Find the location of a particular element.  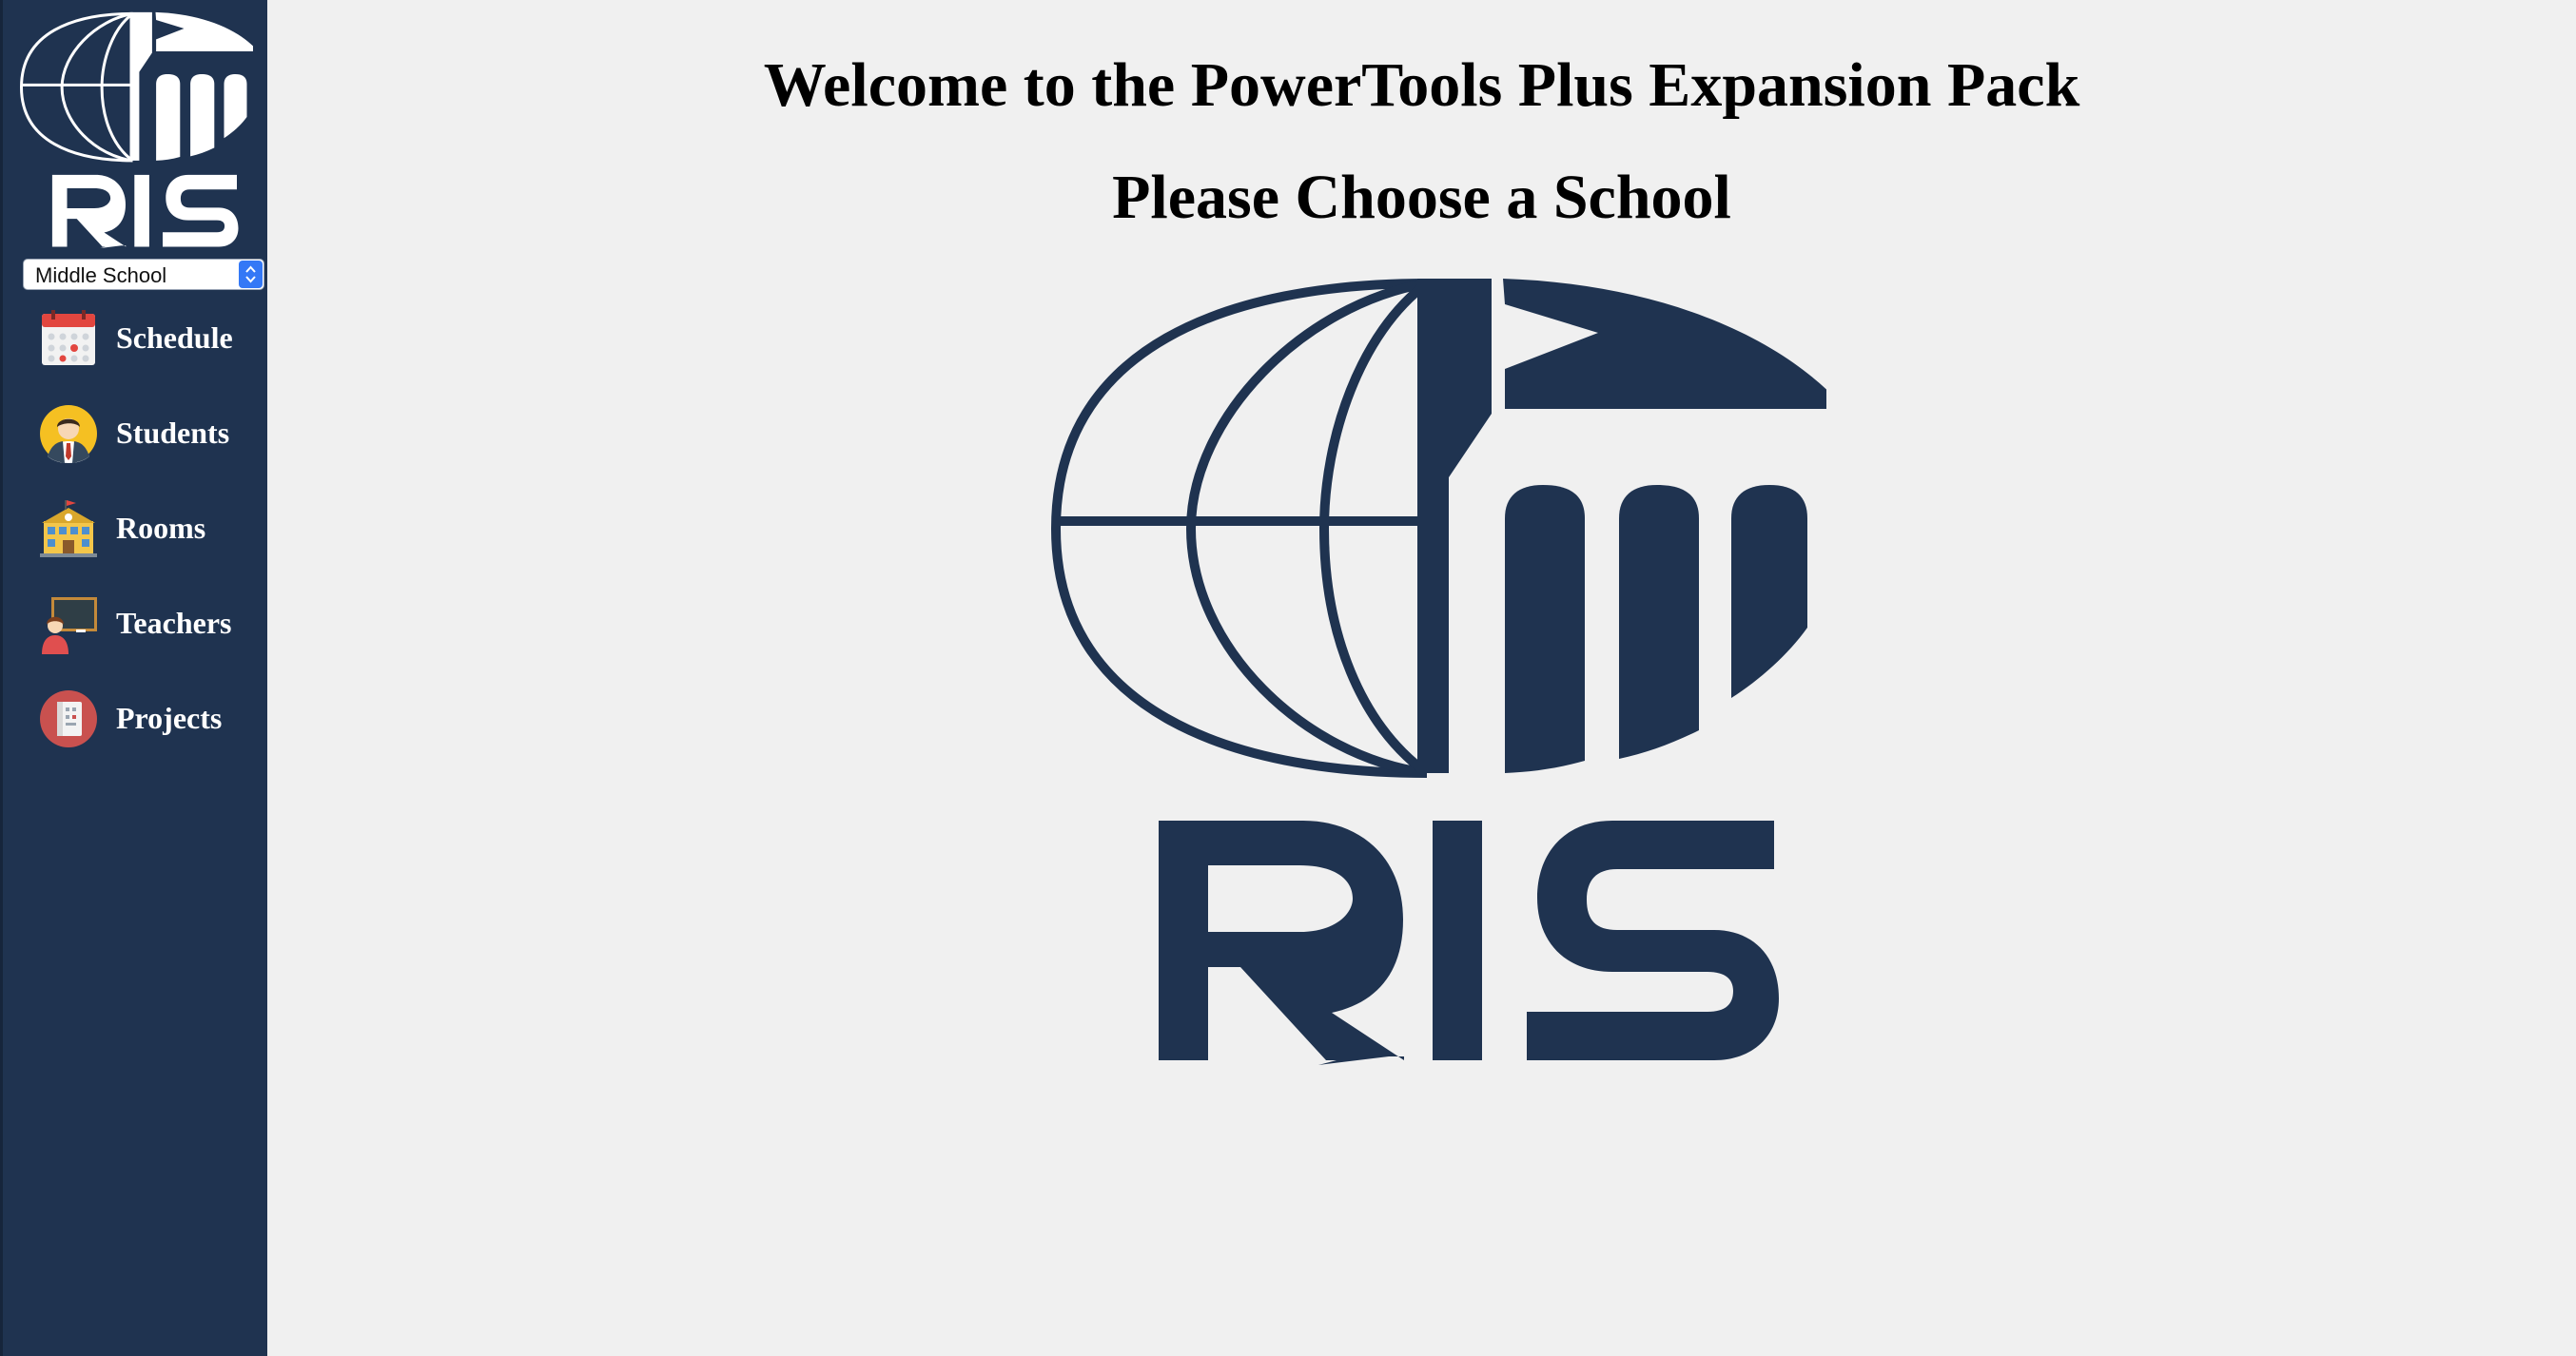

sidebar-item-projects: Projects is located at coordinates (149, 719).